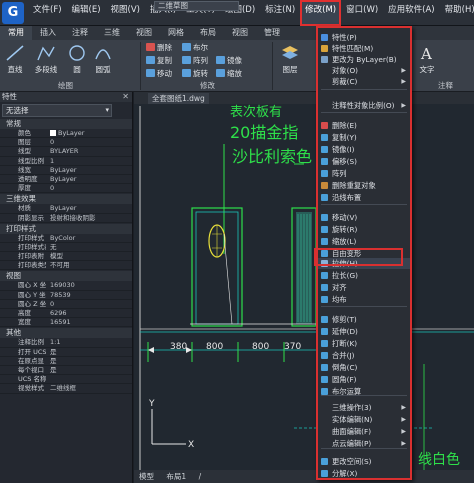  I want to click on menu-item: 拉长(G), so click(364, 275).